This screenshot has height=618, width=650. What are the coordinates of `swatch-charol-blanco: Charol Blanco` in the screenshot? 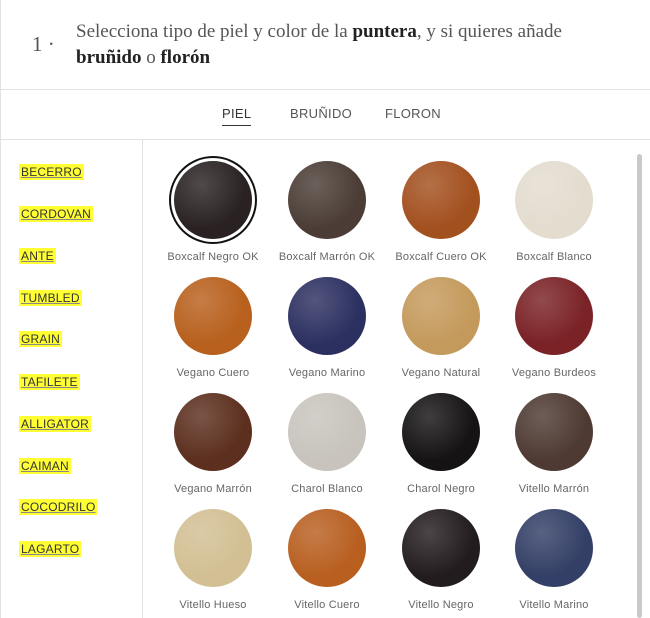 It's located at (327, 444).